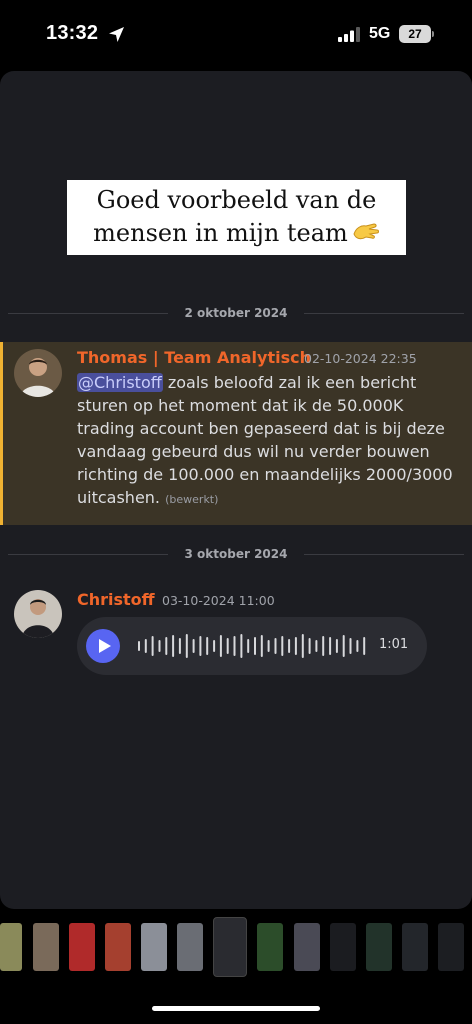  I want to click on cellular-signal-icon, so click(349, 34).